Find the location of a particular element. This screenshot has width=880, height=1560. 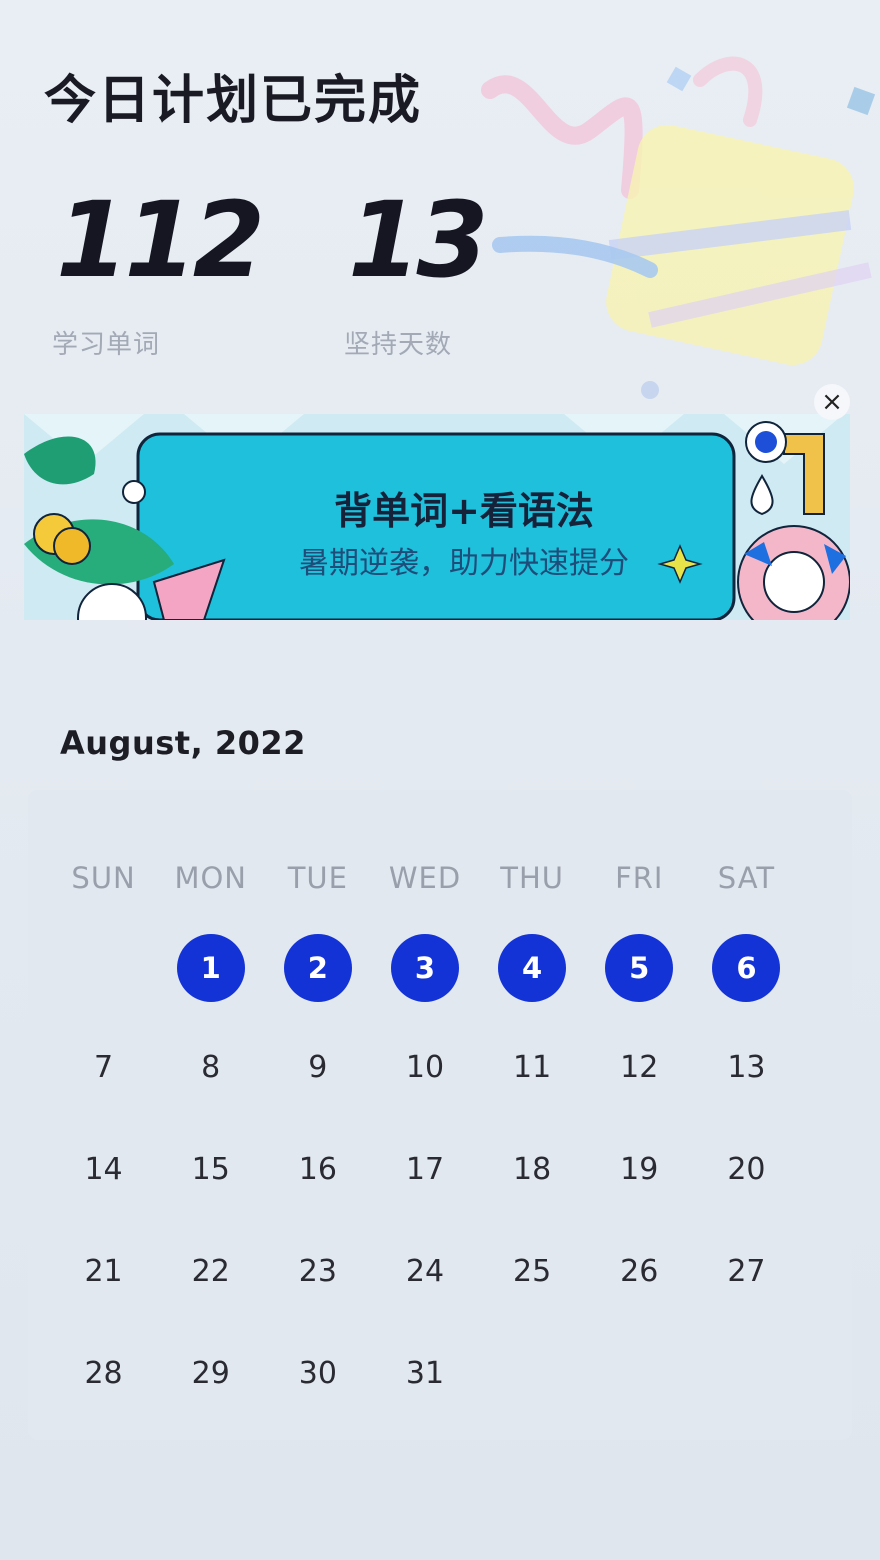

banner-subtitle: 暑期逆袭，助力快速提分 is located at coordinates (464, 563).